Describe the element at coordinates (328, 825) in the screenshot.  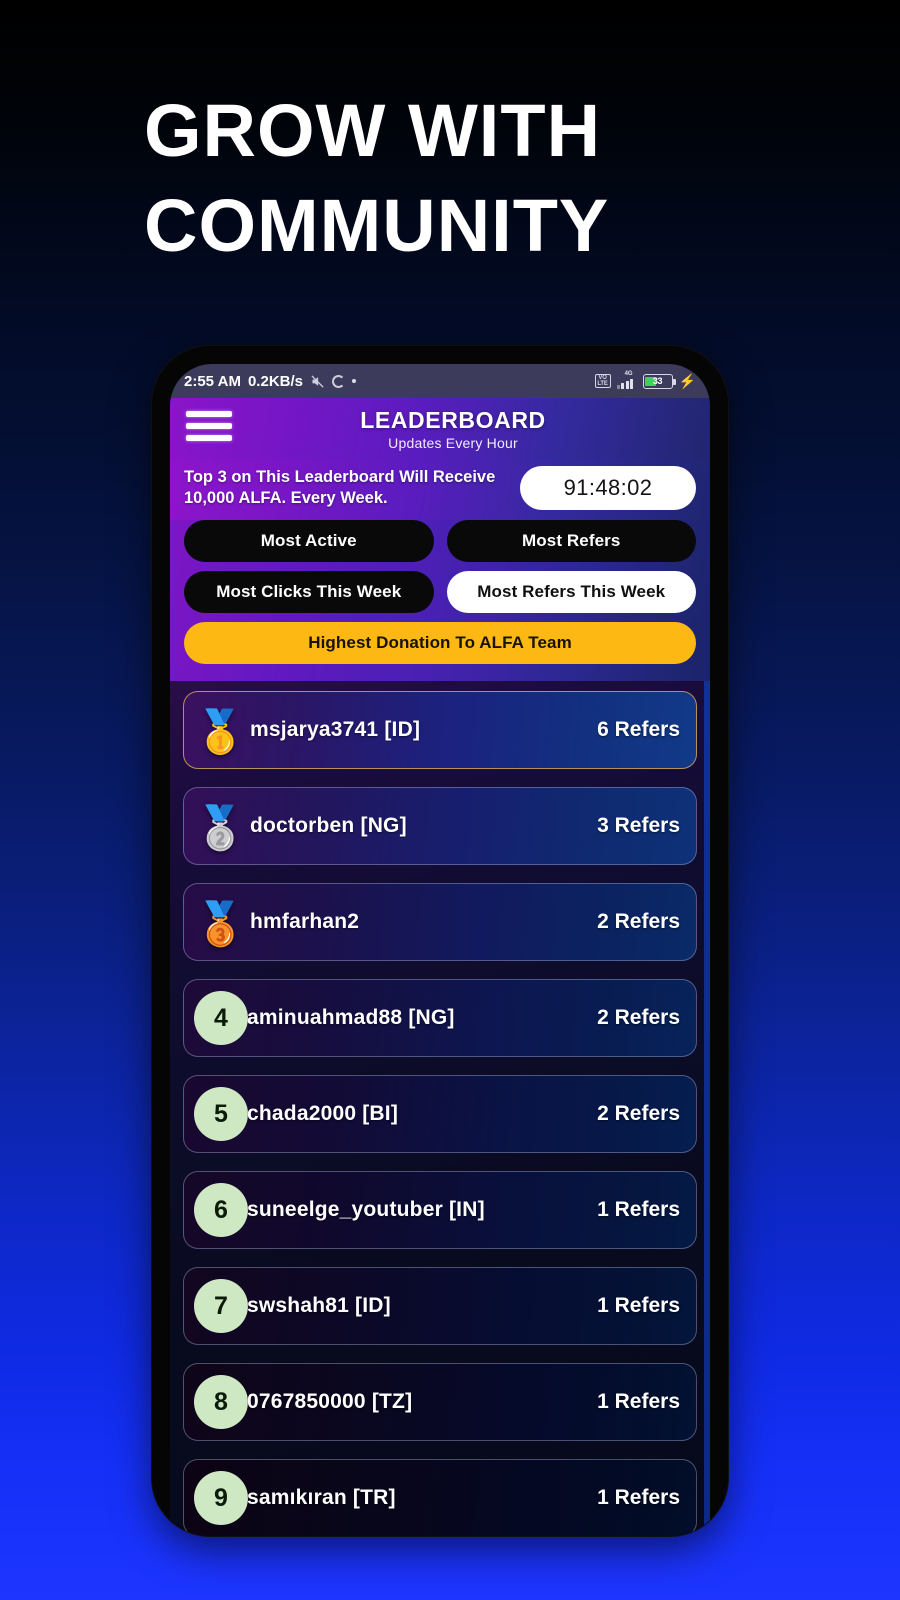
I see `row-username: doctorben [NG]` at that location.